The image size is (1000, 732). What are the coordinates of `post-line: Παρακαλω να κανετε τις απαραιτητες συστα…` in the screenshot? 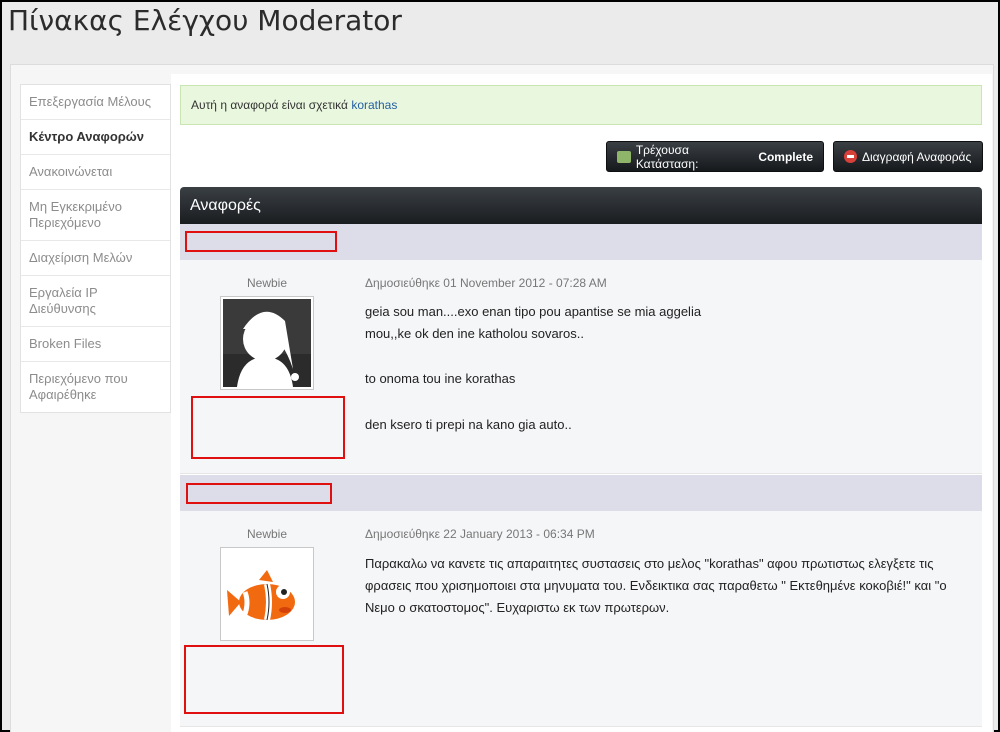 It's located at (656, 585).